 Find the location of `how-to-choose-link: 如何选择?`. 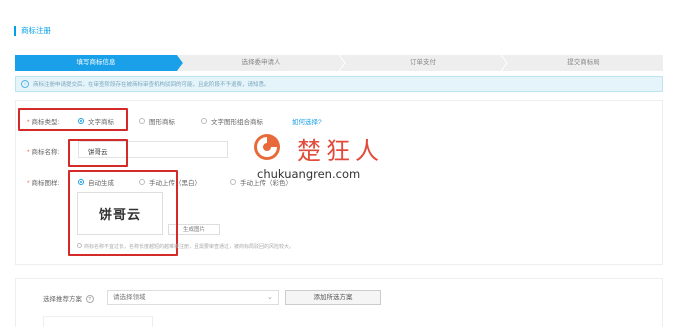

how-to-choose-link: 如何选择? is located at coordinates (307, 121).